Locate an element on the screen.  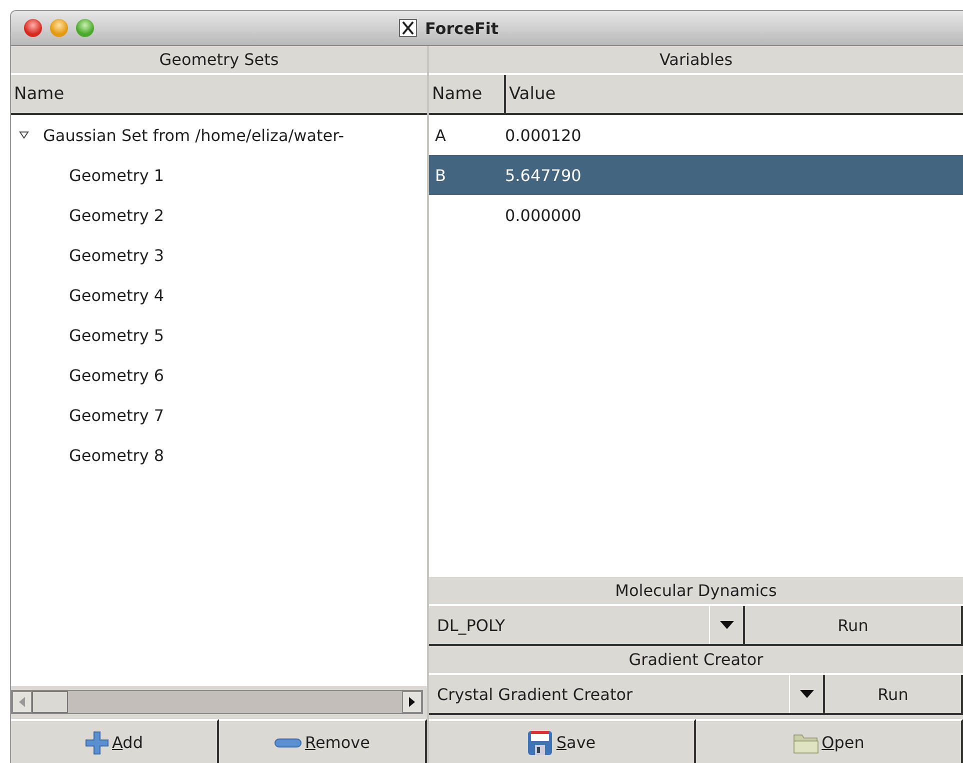
scroll-right-icon is located at coordinates (412, 702).